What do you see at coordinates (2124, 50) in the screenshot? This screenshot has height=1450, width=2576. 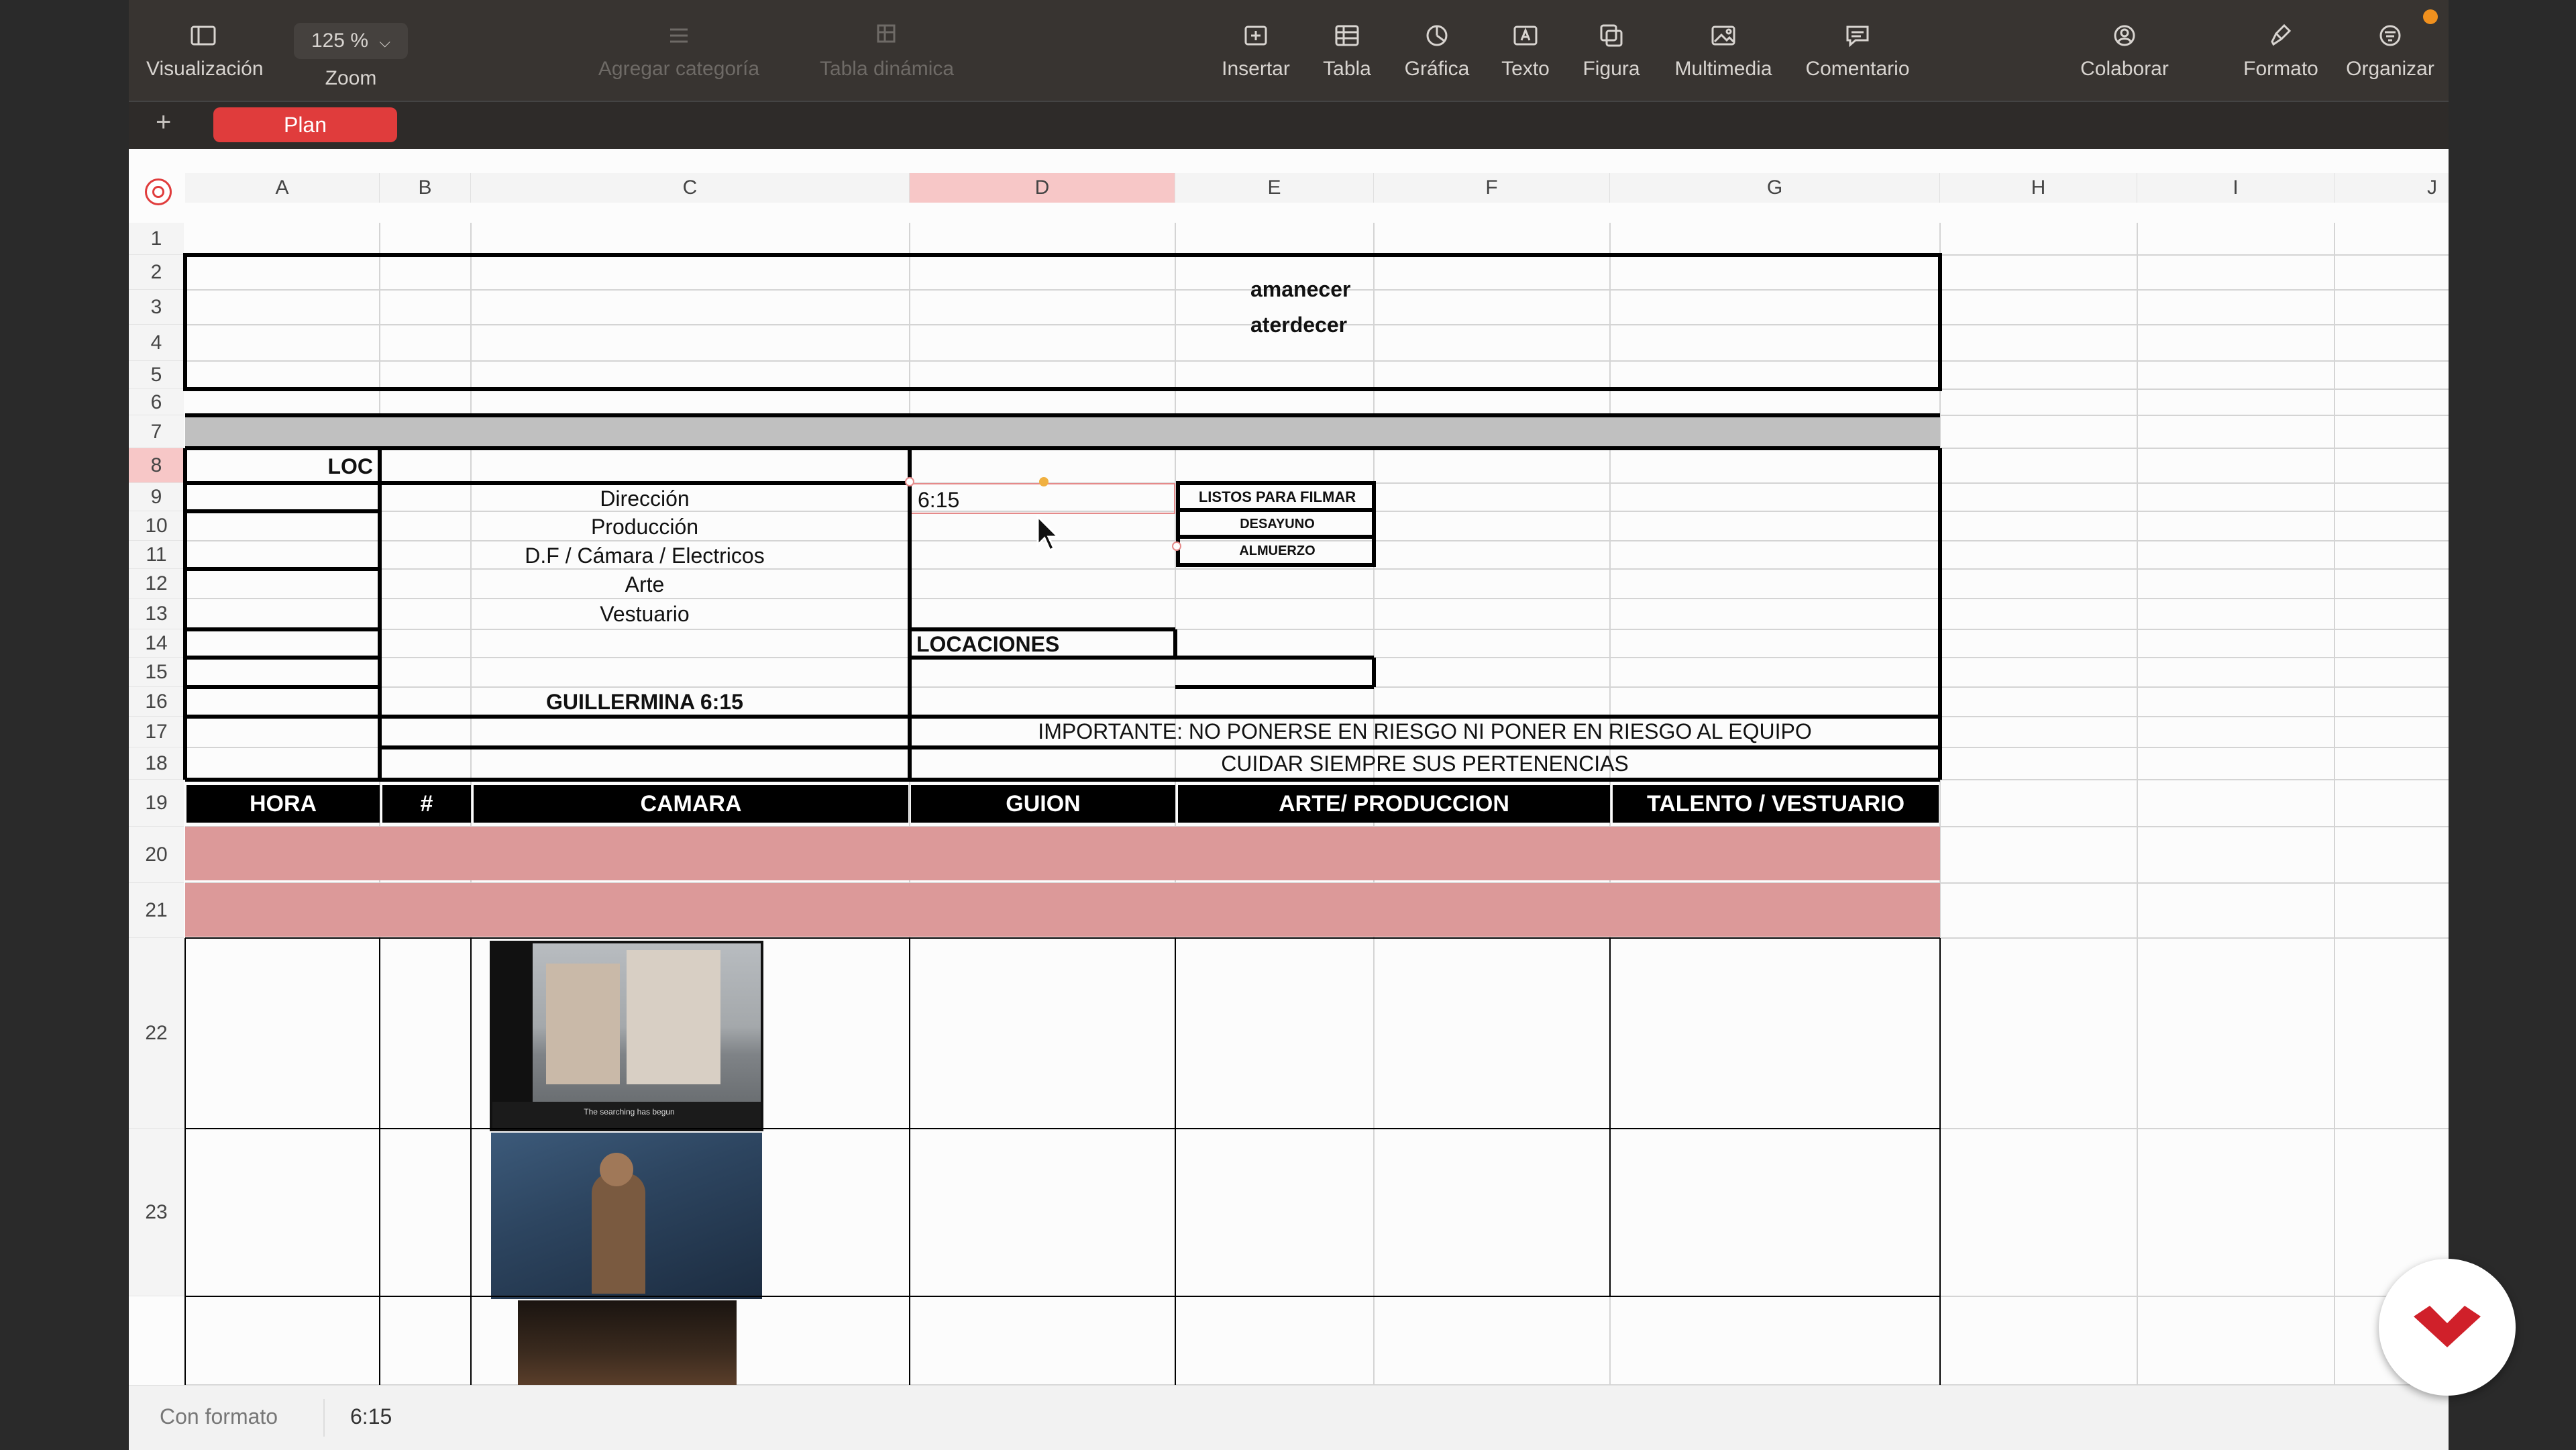 I see `collaborate-button: Colaborar` at bounding box center [2124, 50].